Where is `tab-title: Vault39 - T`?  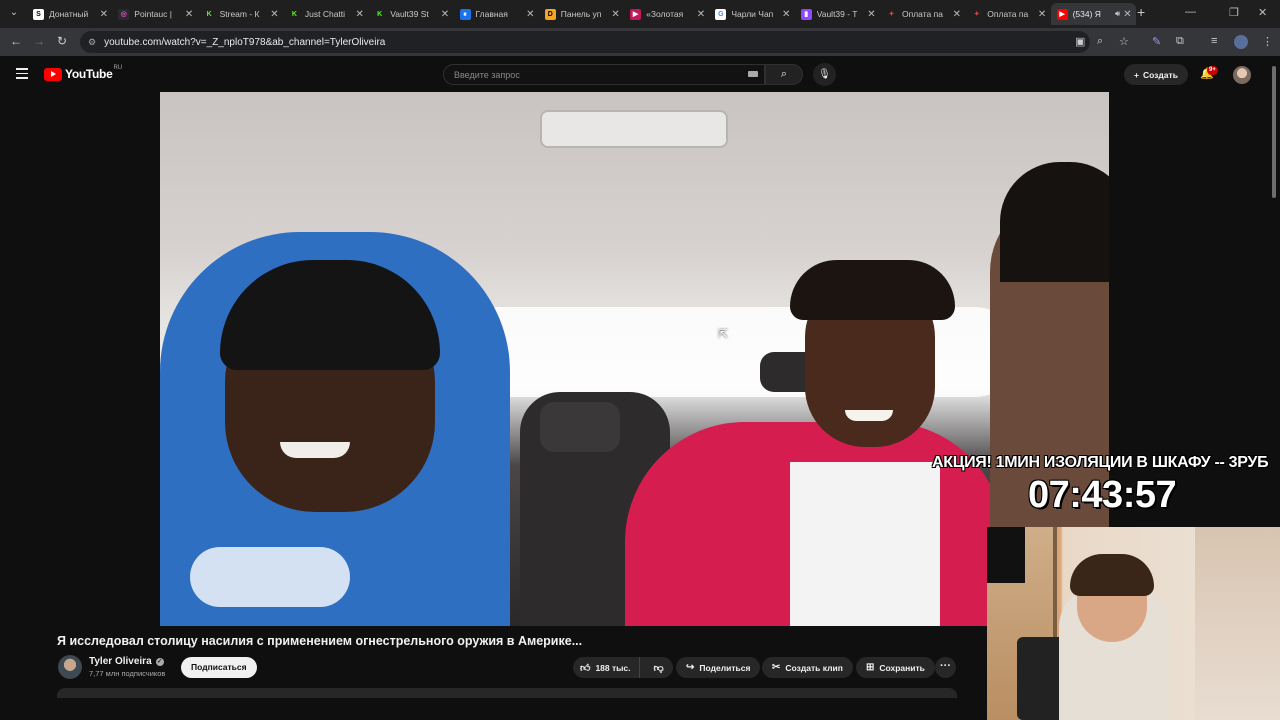 tab-title: Vault39 - T is located at coordinates (837, 14).